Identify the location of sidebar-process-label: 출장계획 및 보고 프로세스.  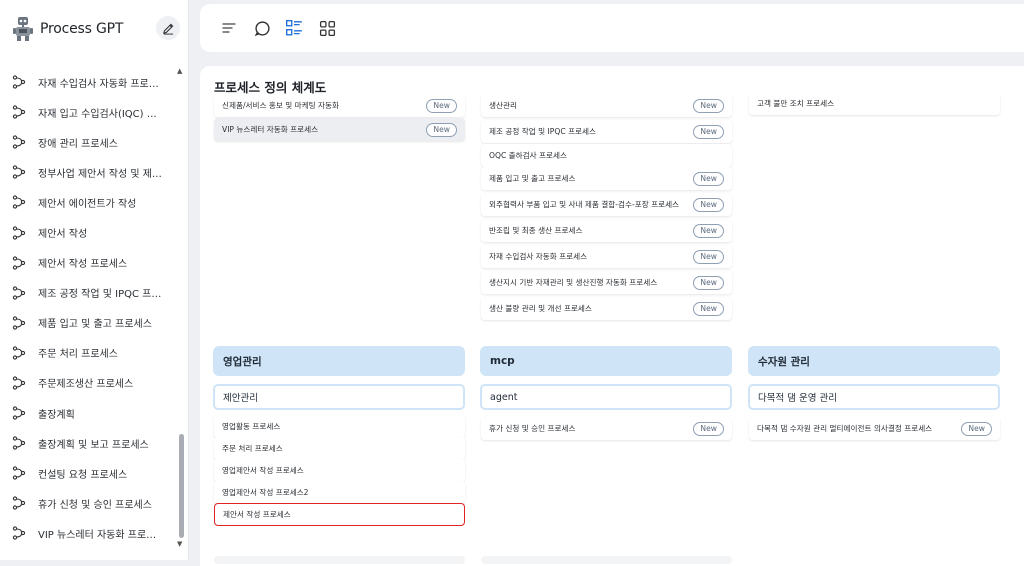
(93, 445).